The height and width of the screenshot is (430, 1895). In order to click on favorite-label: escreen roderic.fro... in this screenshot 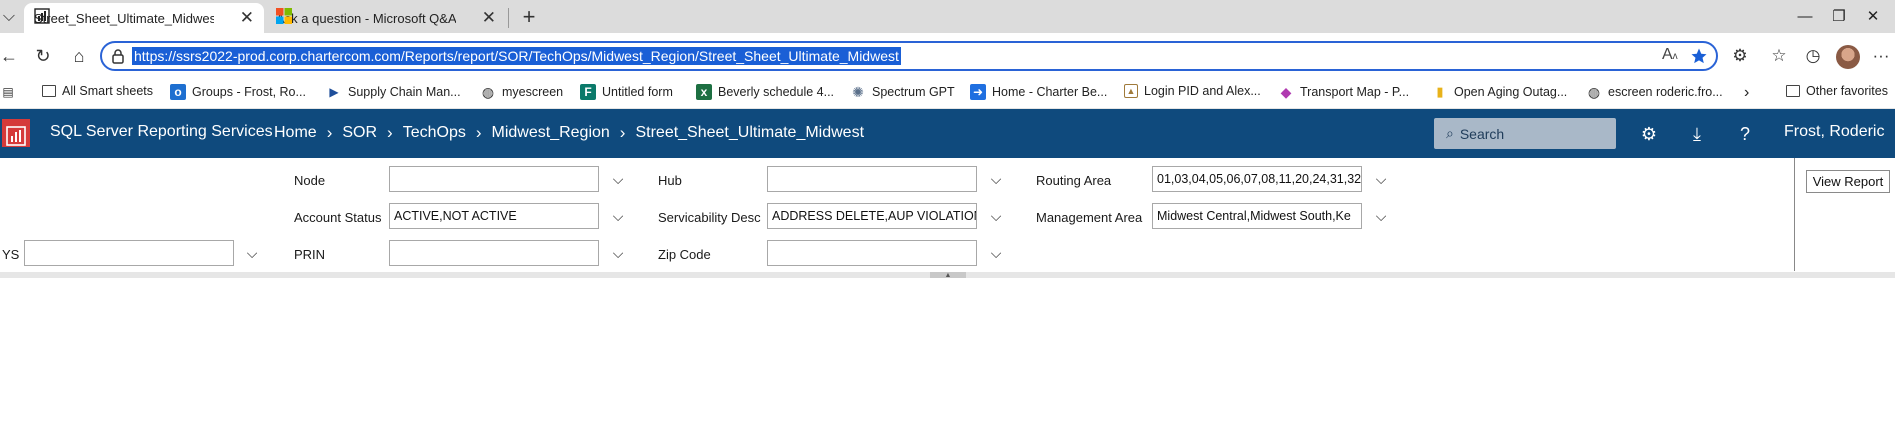, I will do `click(1665, 92)`.